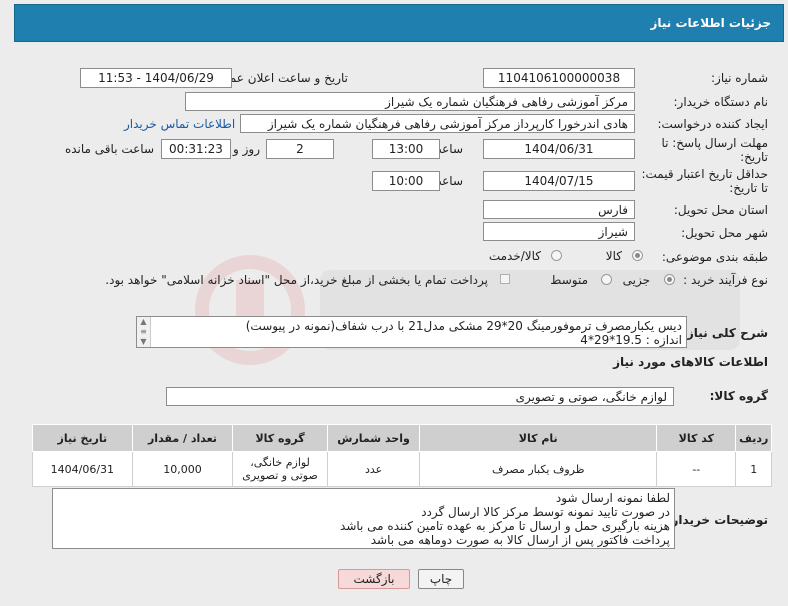 Image resolution: width=788 pixels, height=606 pixels. Describe the element at coordinates (246, 149) in the screenshot. I see `days-label: روز و` at that location.